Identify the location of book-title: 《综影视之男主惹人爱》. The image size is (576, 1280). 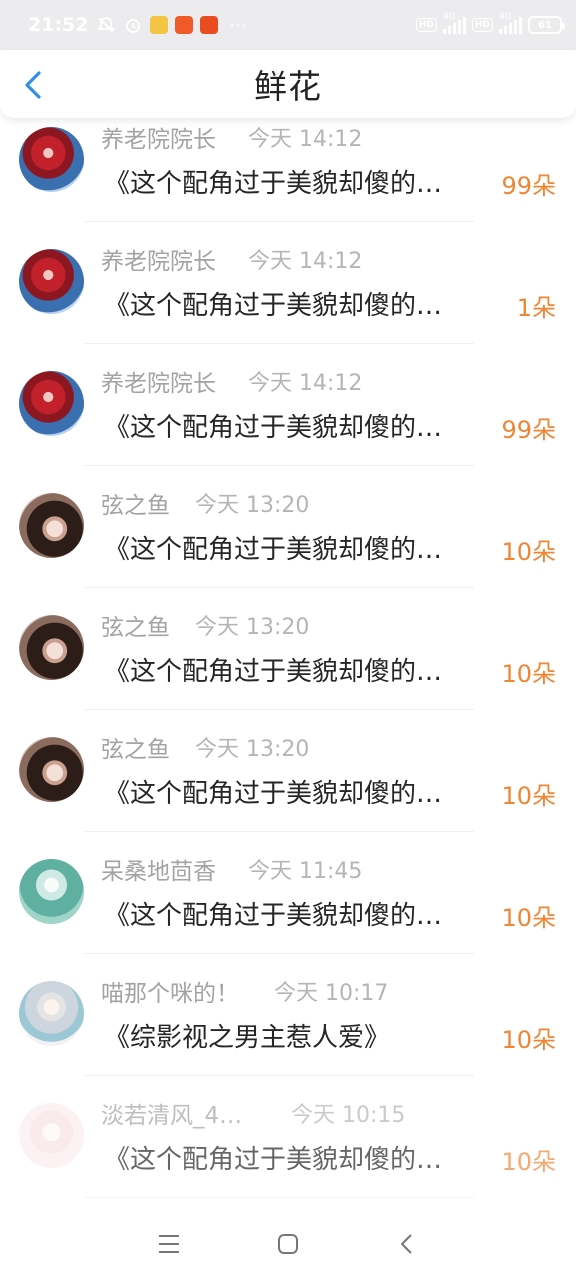
(300, 1035).